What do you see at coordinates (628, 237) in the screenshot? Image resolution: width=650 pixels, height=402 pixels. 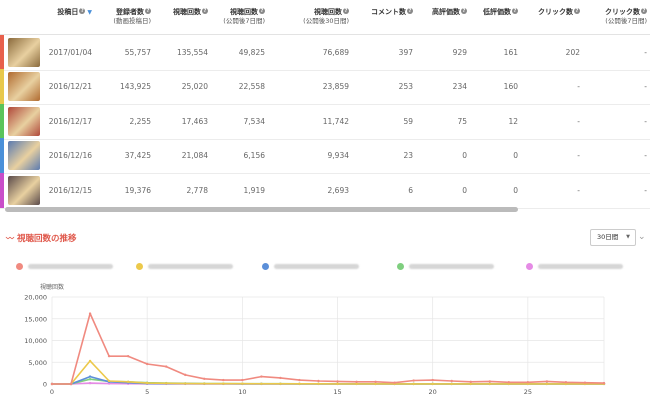 I see `chevron-down-icon: ▼` at bounding box center [628, 237].